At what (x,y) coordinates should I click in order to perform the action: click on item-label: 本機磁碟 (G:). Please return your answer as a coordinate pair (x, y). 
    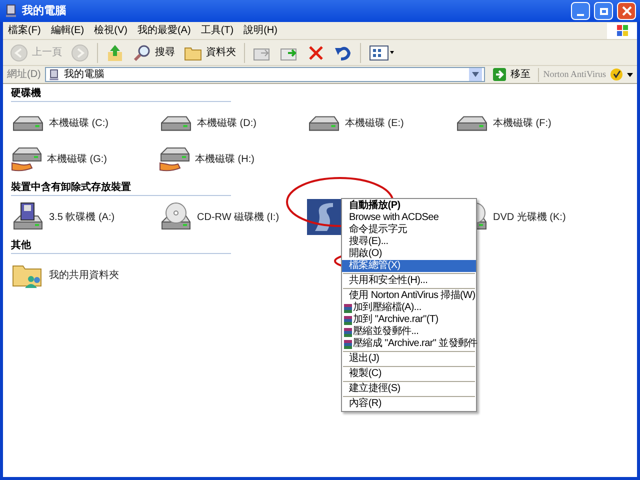
    Looking at the image, I should click on (77, 159).